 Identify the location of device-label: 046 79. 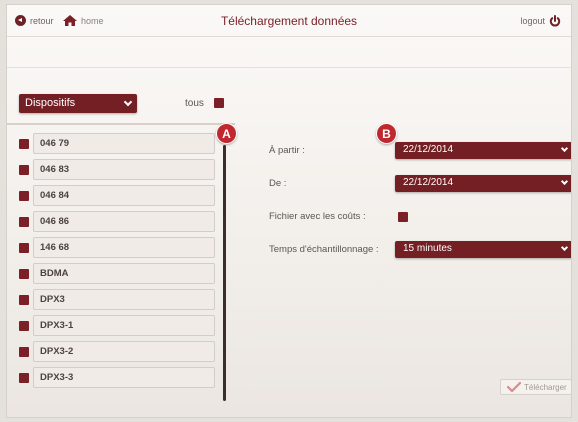
(124, 143).